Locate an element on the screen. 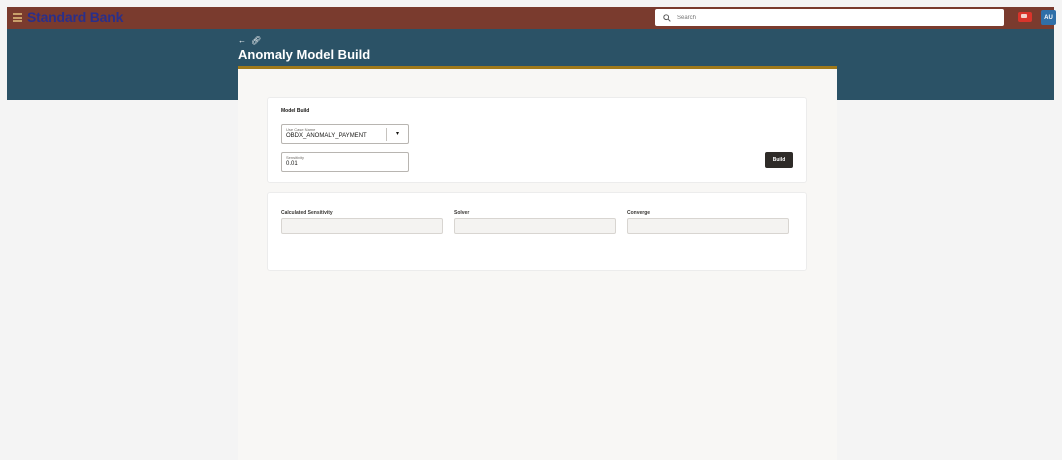 The height and width of the screenshot is (460, 1062). sensitivity-value: 0.01 is located at coordinates (292, 164).